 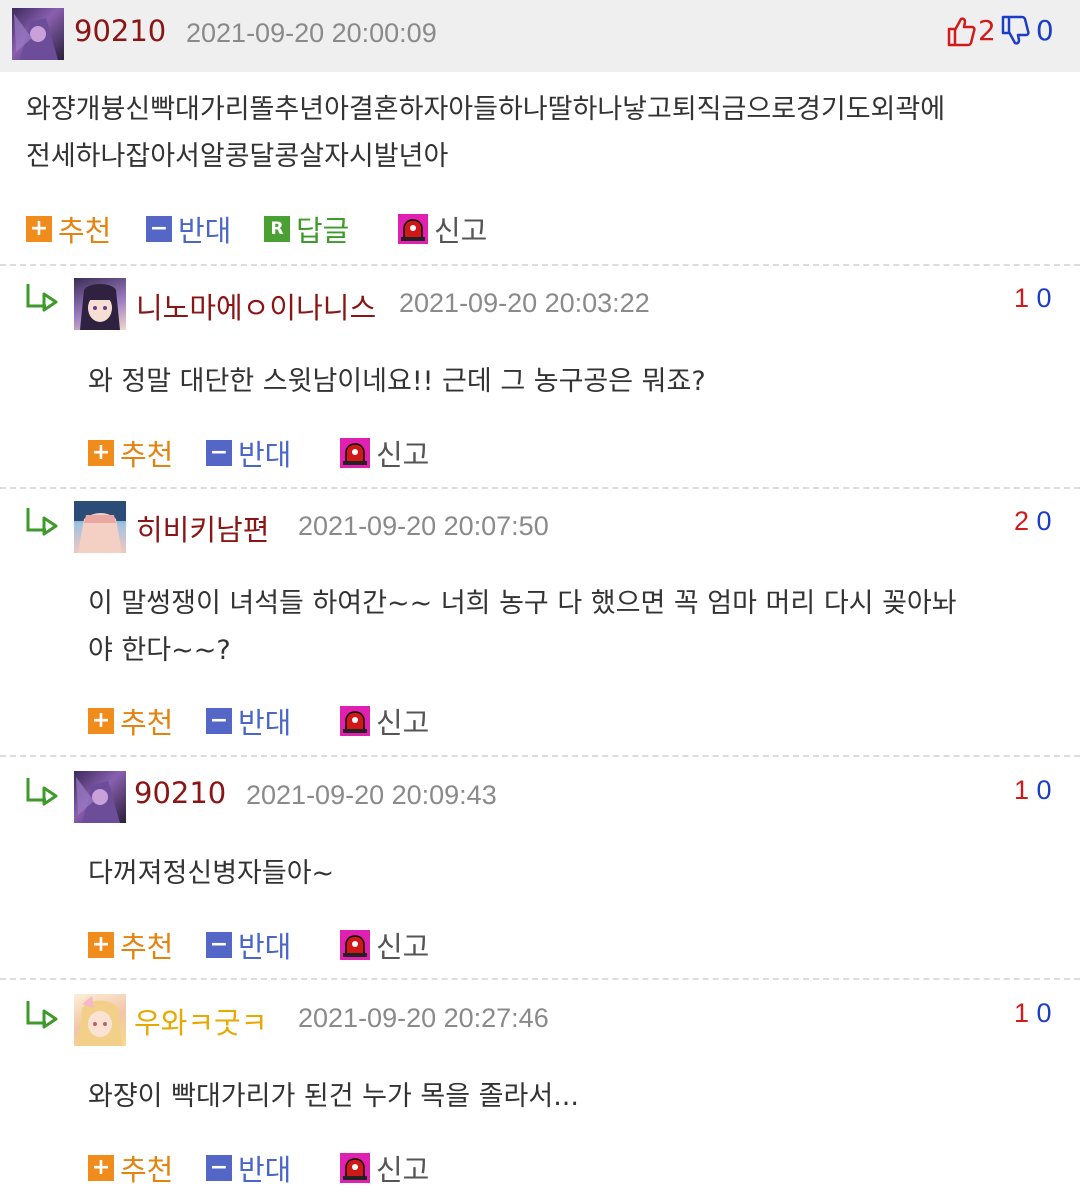 I want to click on post-report-button: 신고, so click(x=442, y=229).